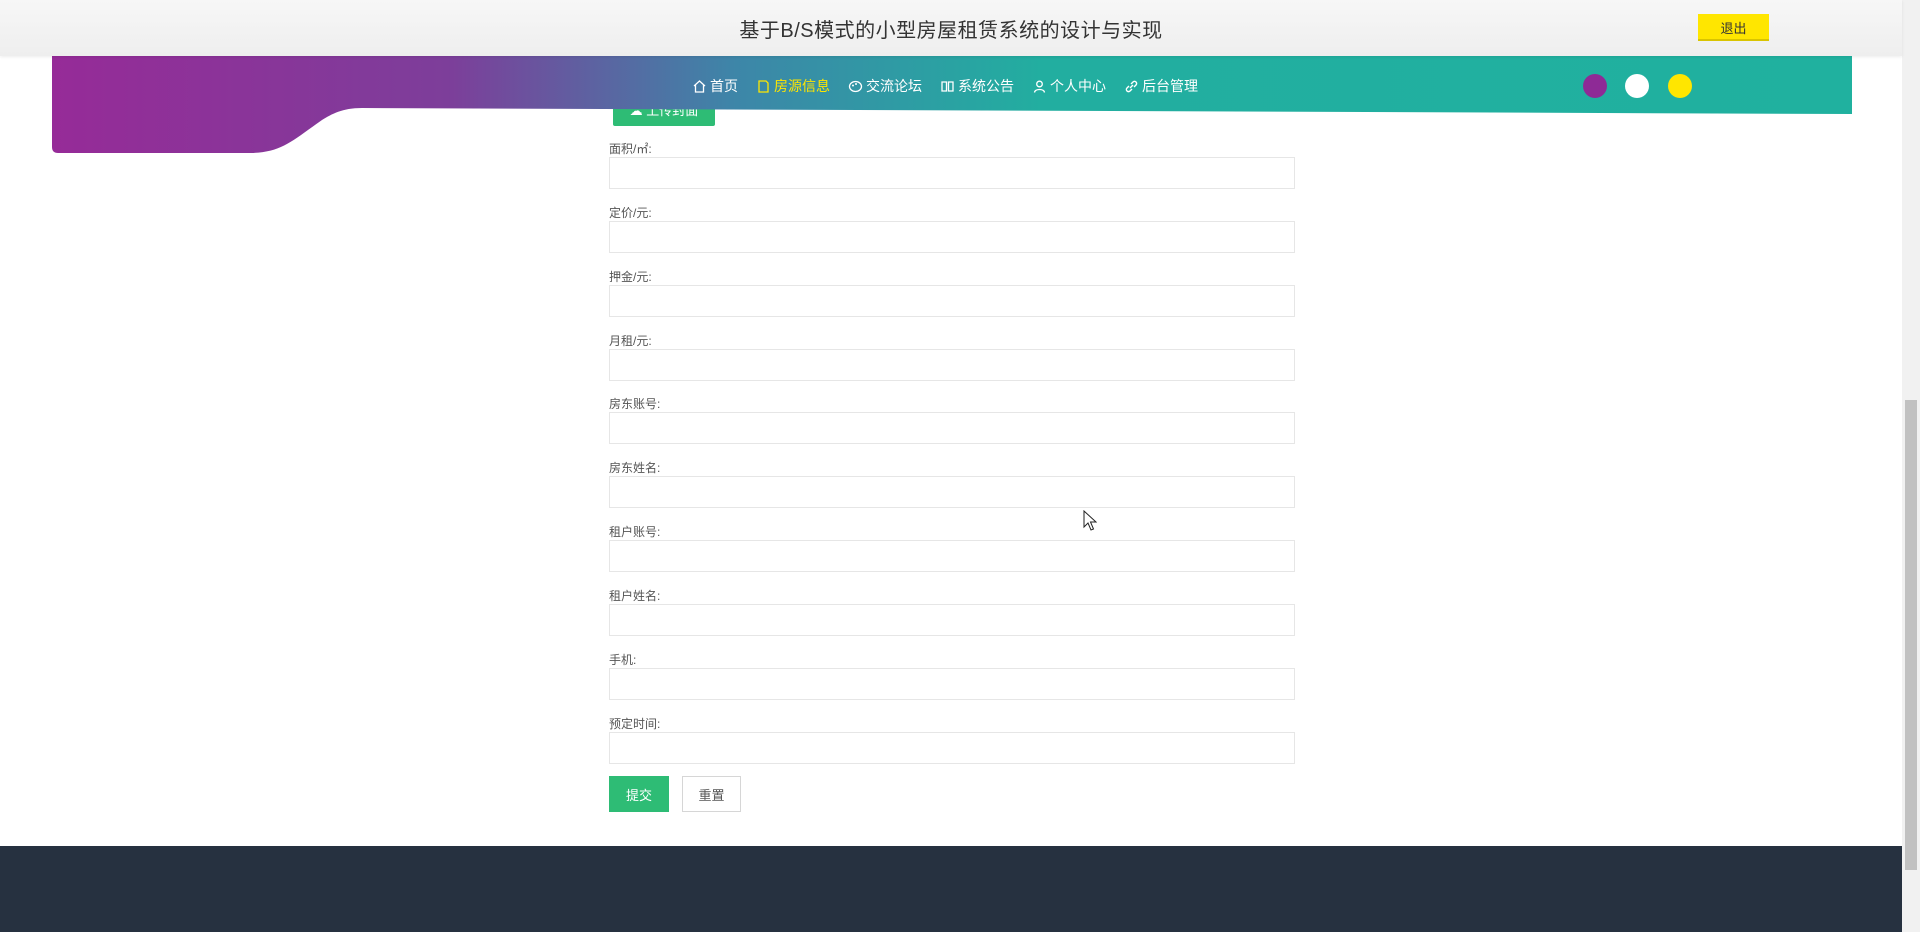 The image size is (1920, 932). I want to click on theme-yellow-dot, so click(1680, 86).